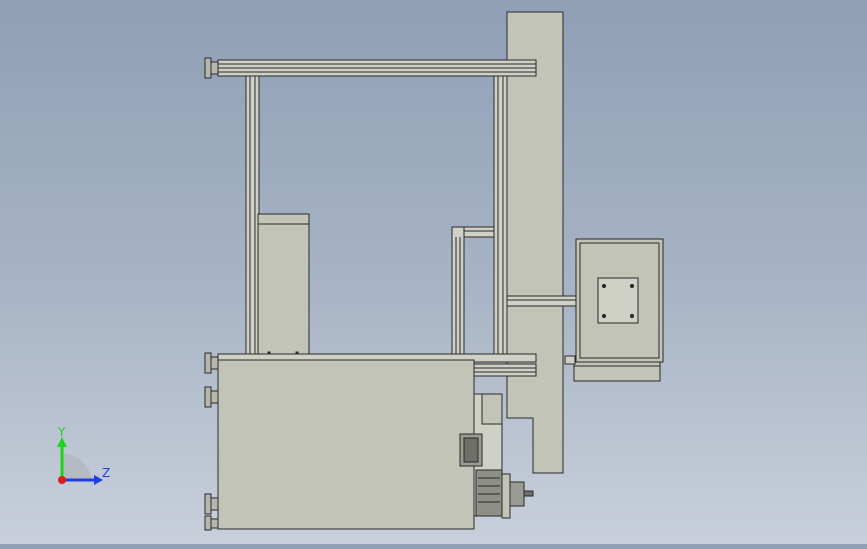  What do you see at coordinates (535, 242) in the screenshot?
I see `vertical-column` at bounding box center [535, 242].